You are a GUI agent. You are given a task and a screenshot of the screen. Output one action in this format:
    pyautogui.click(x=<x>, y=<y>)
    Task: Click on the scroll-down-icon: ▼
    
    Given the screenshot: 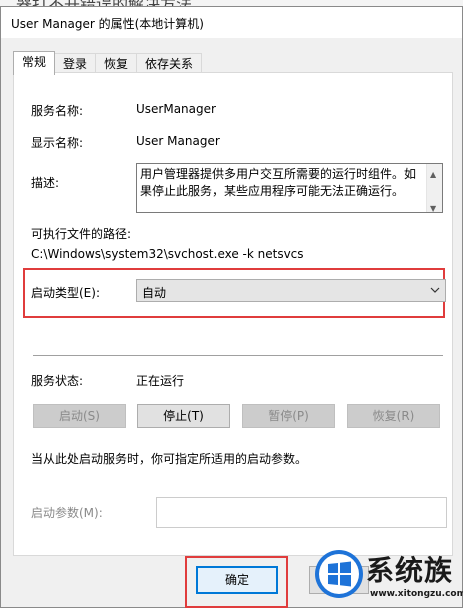 What is the action you would take?
    pyautogui.click(x=433, y=206)
    